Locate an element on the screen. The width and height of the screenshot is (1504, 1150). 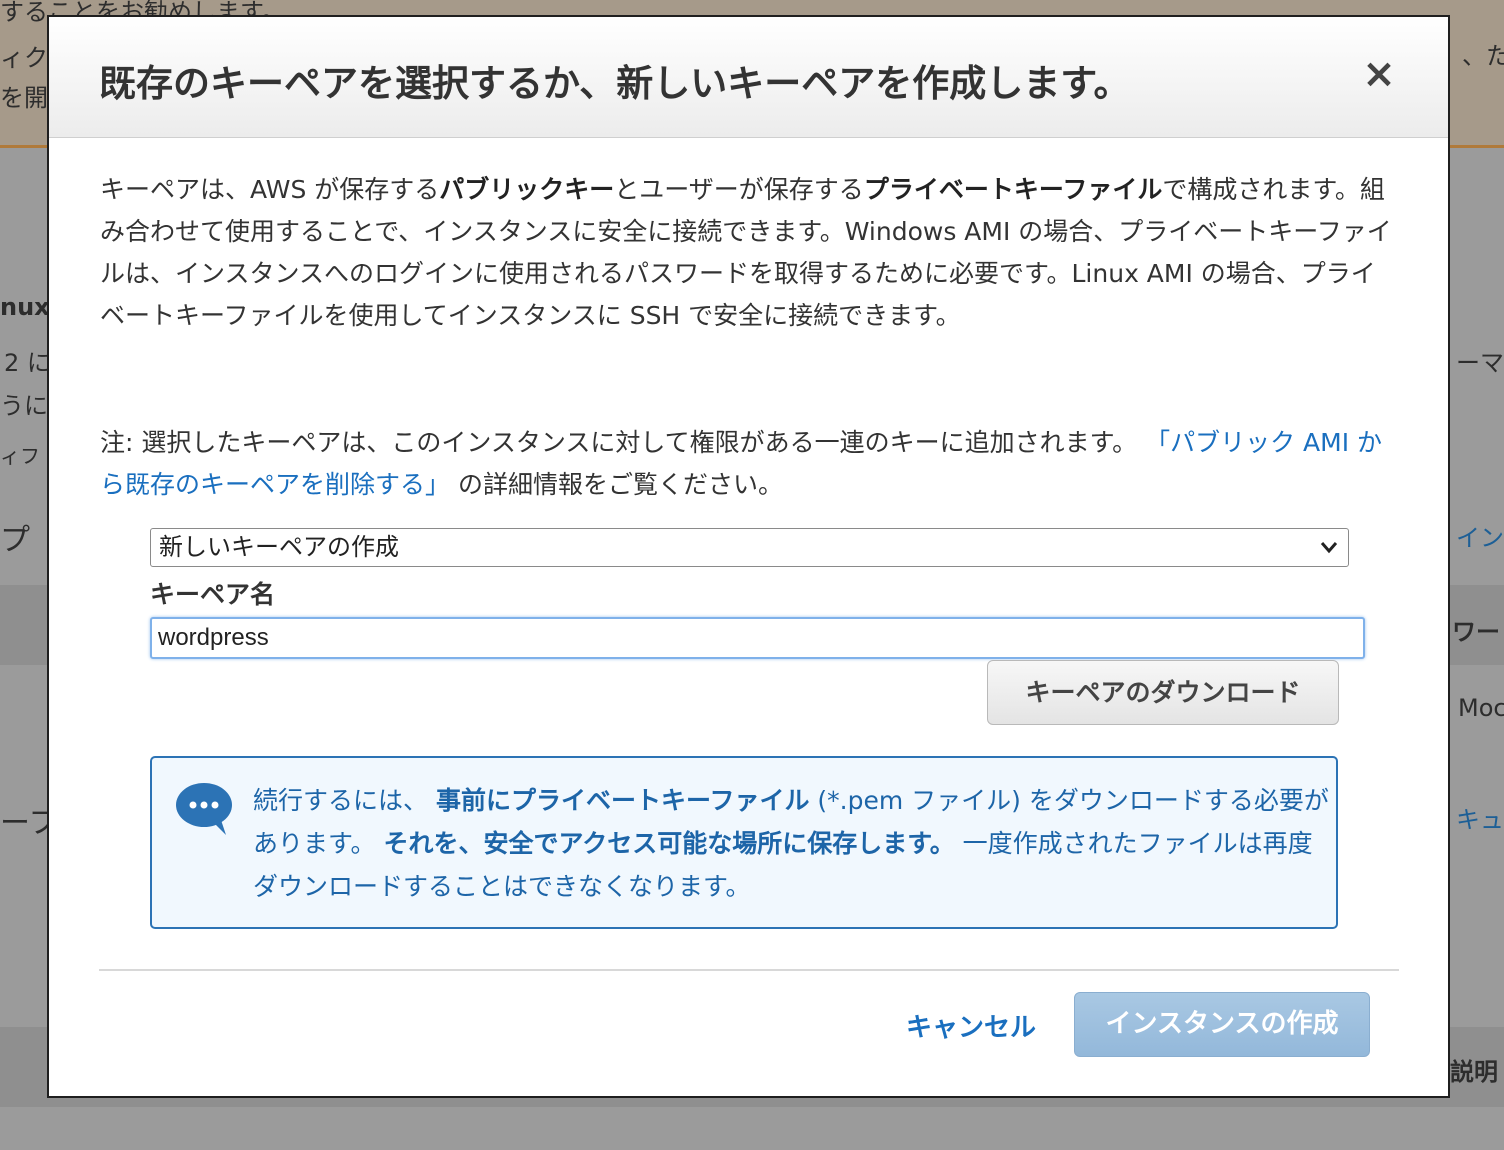
note-text: の詳細情報をご覧ください。 is located at coordinates (616, 484).